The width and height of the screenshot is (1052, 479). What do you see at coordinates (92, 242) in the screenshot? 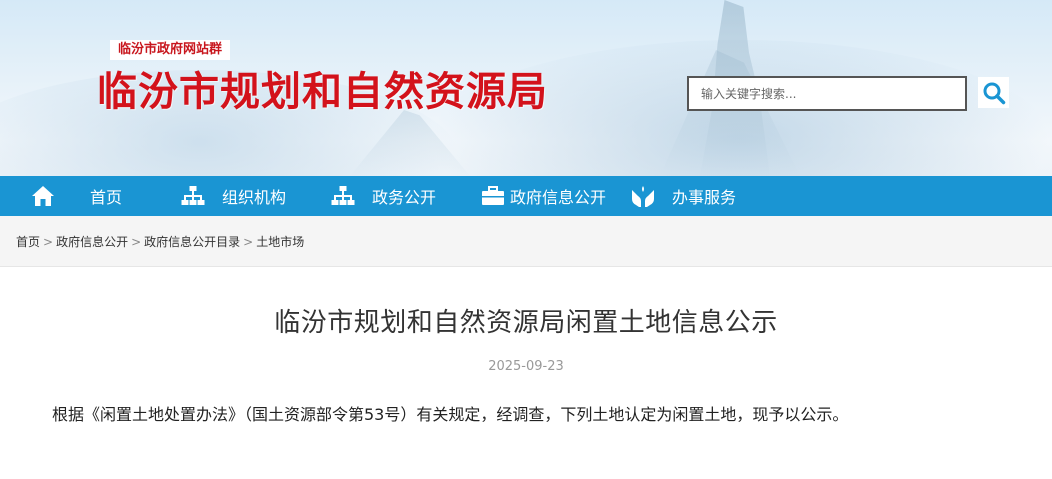
I see `breadcrumb-link-gov-info: 政府信息公开` at bounding box center [92, 242].